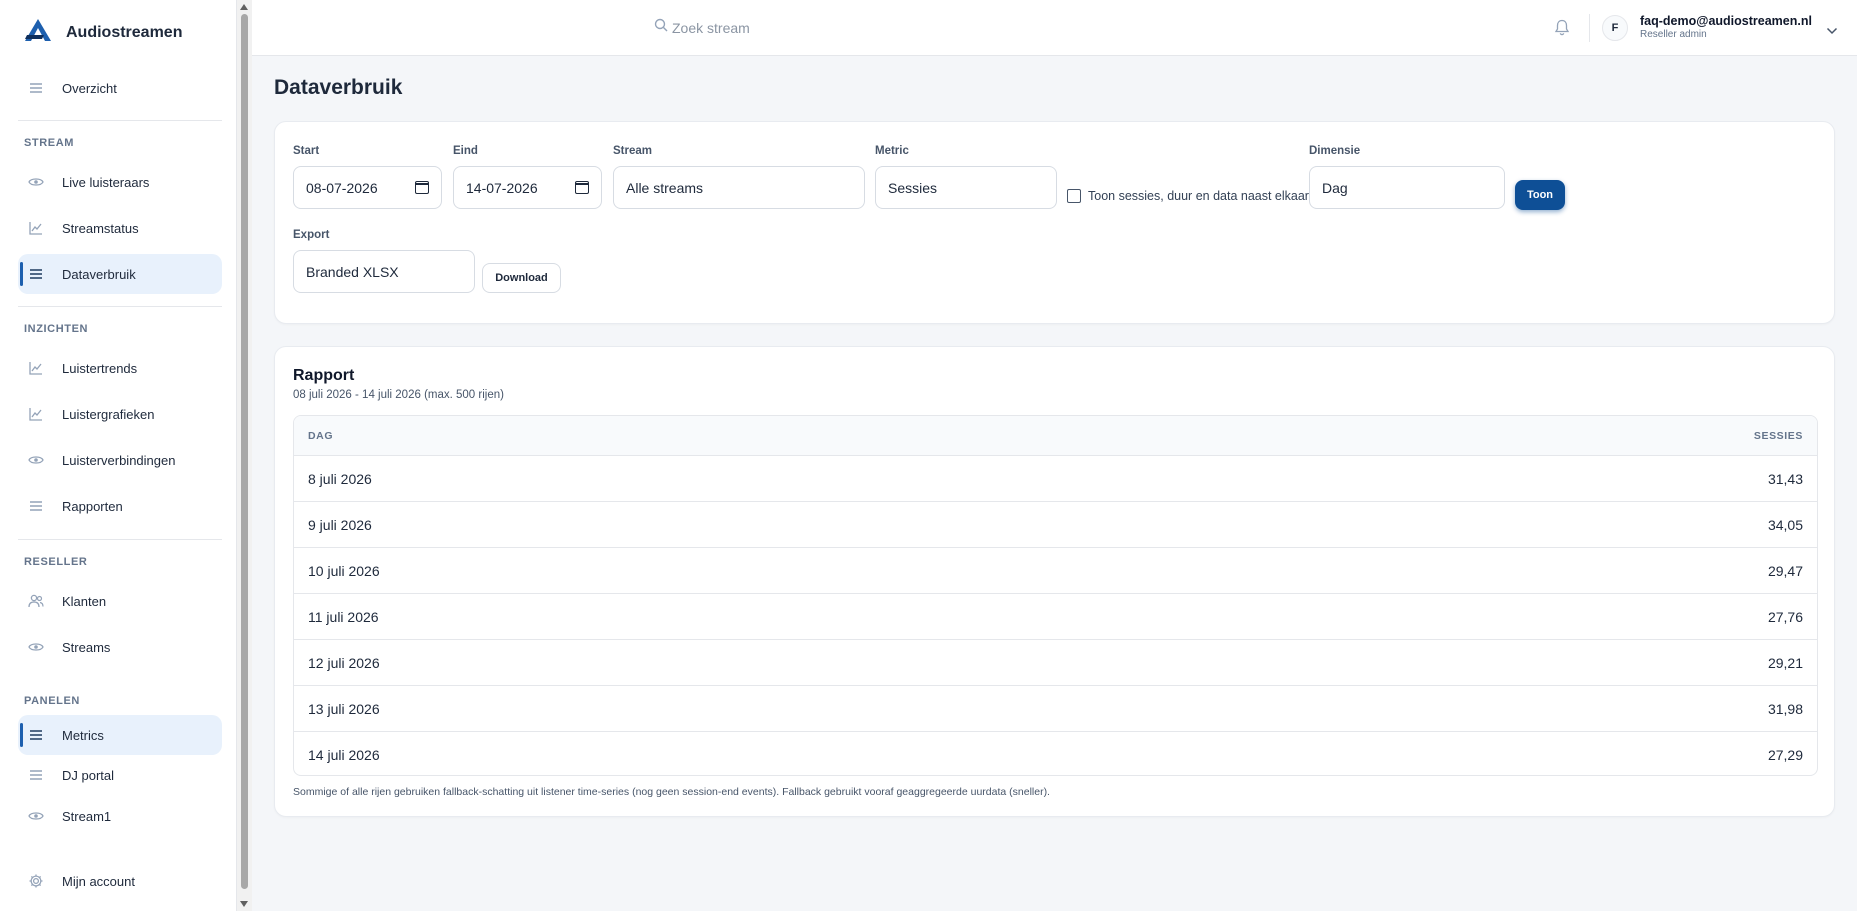 The image size is (1857, 911). What do you see at coordinates (665, 187) in the screenshot?
I see `stream-select-value: Alle streams` at bounding box center [665, 187].